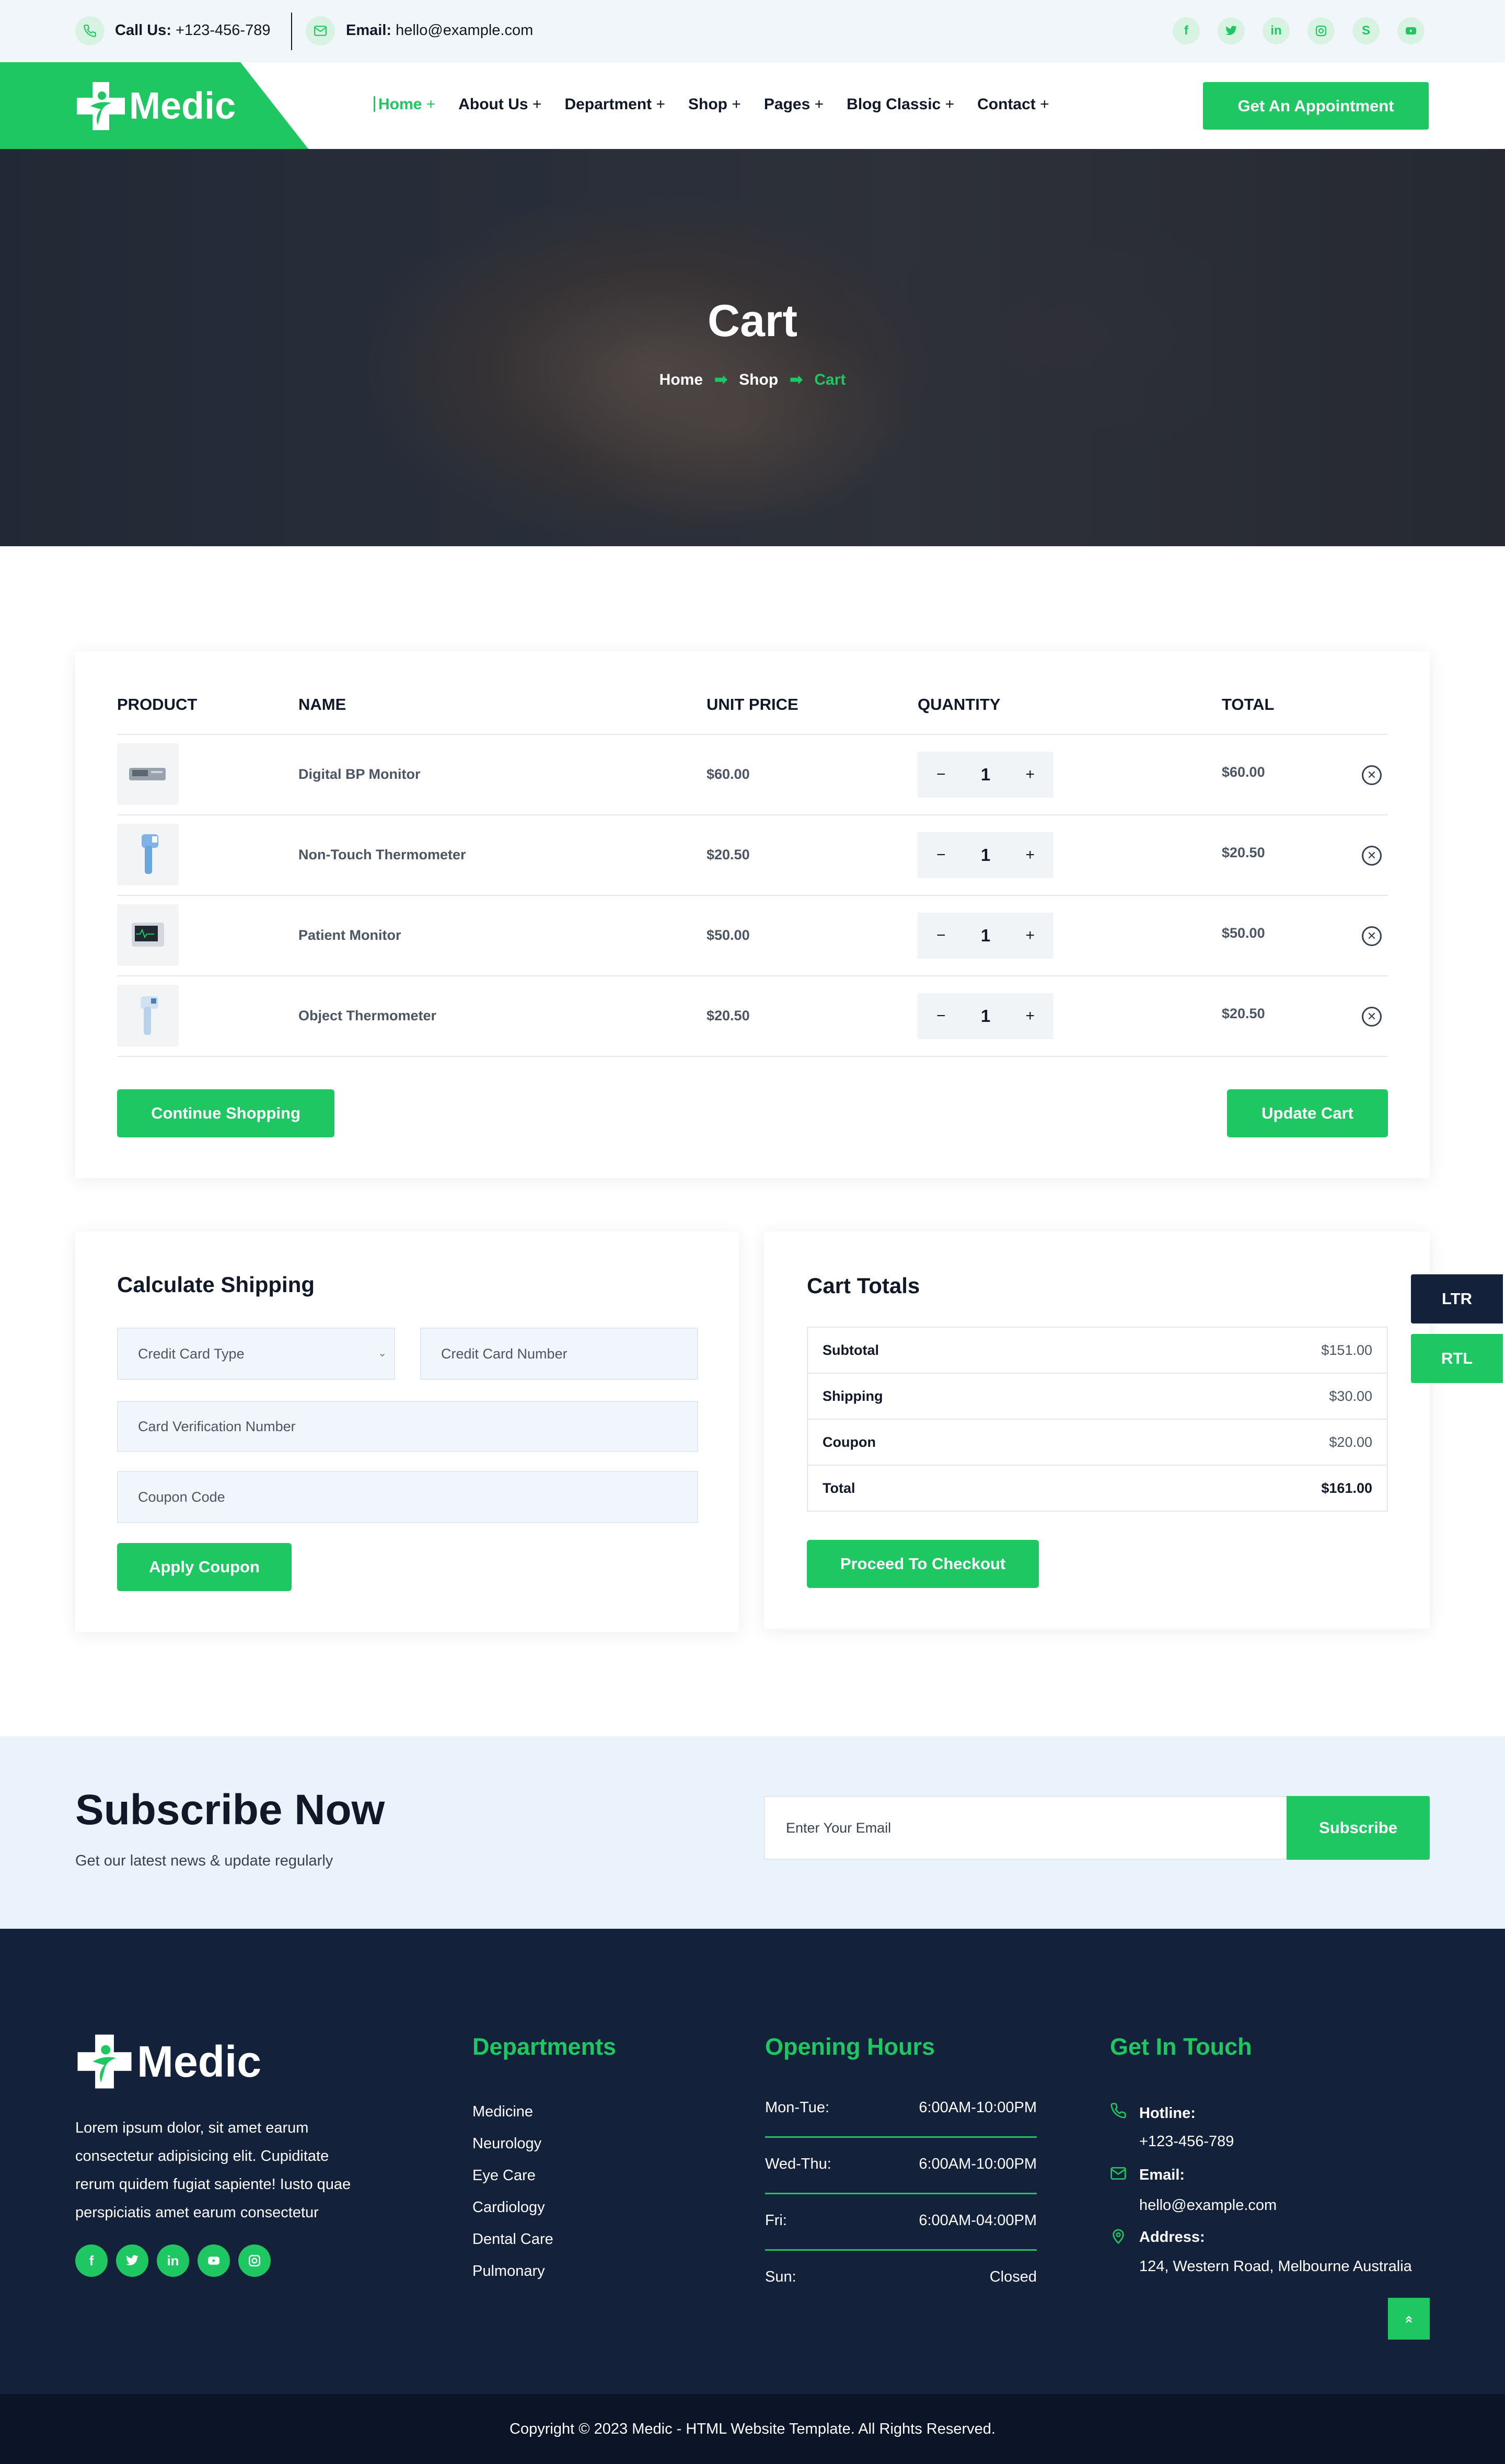  I want to click on shipping-row: Shipping $30.00, so click(1097, 1397).